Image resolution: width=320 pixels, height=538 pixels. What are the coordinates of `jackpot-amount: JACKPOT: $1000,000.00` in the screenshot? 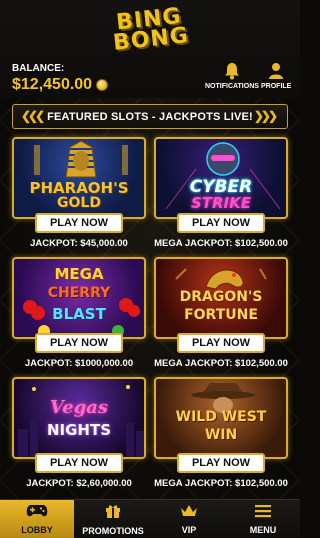 It's located at (79, 363).